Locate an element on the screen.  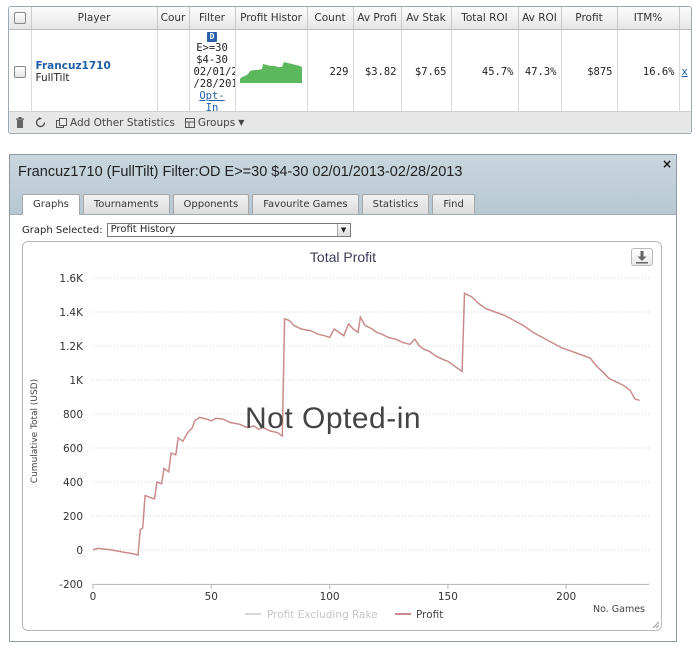
y-tick-label: 400 is located at coordinates (73, 483).